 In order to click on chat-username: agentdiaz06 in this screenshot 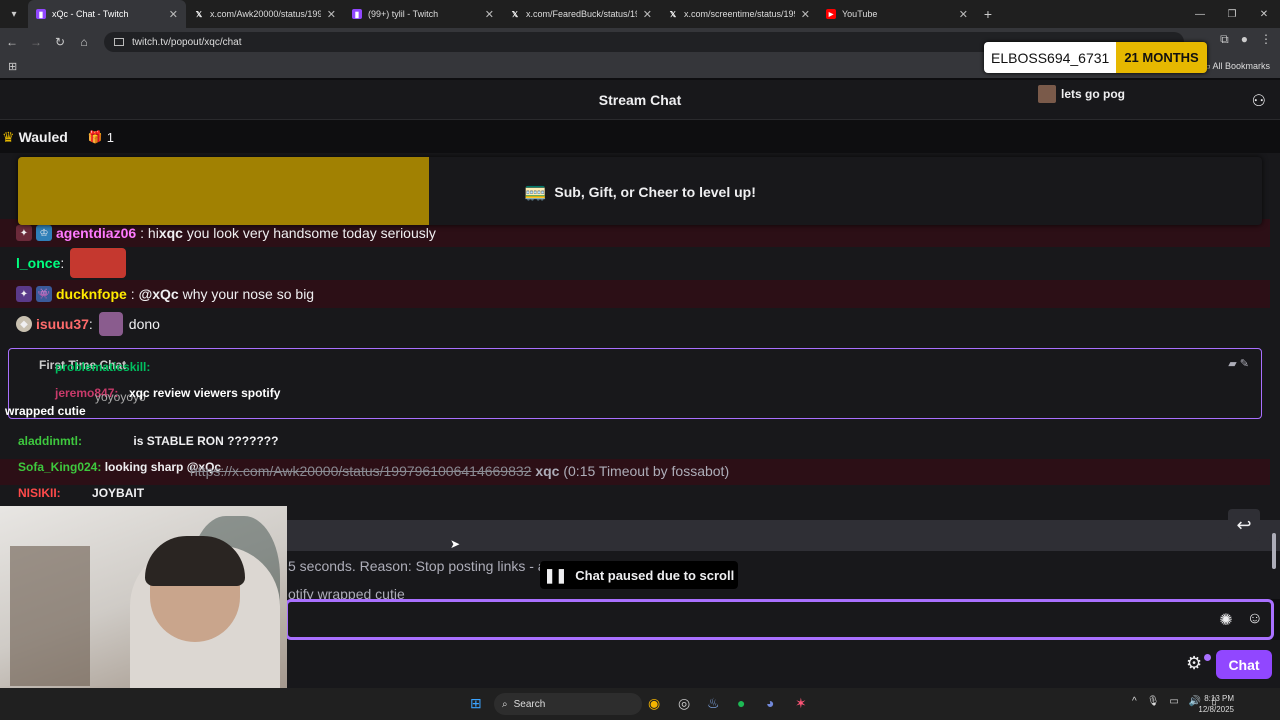, I will do `click(96, 233)`.